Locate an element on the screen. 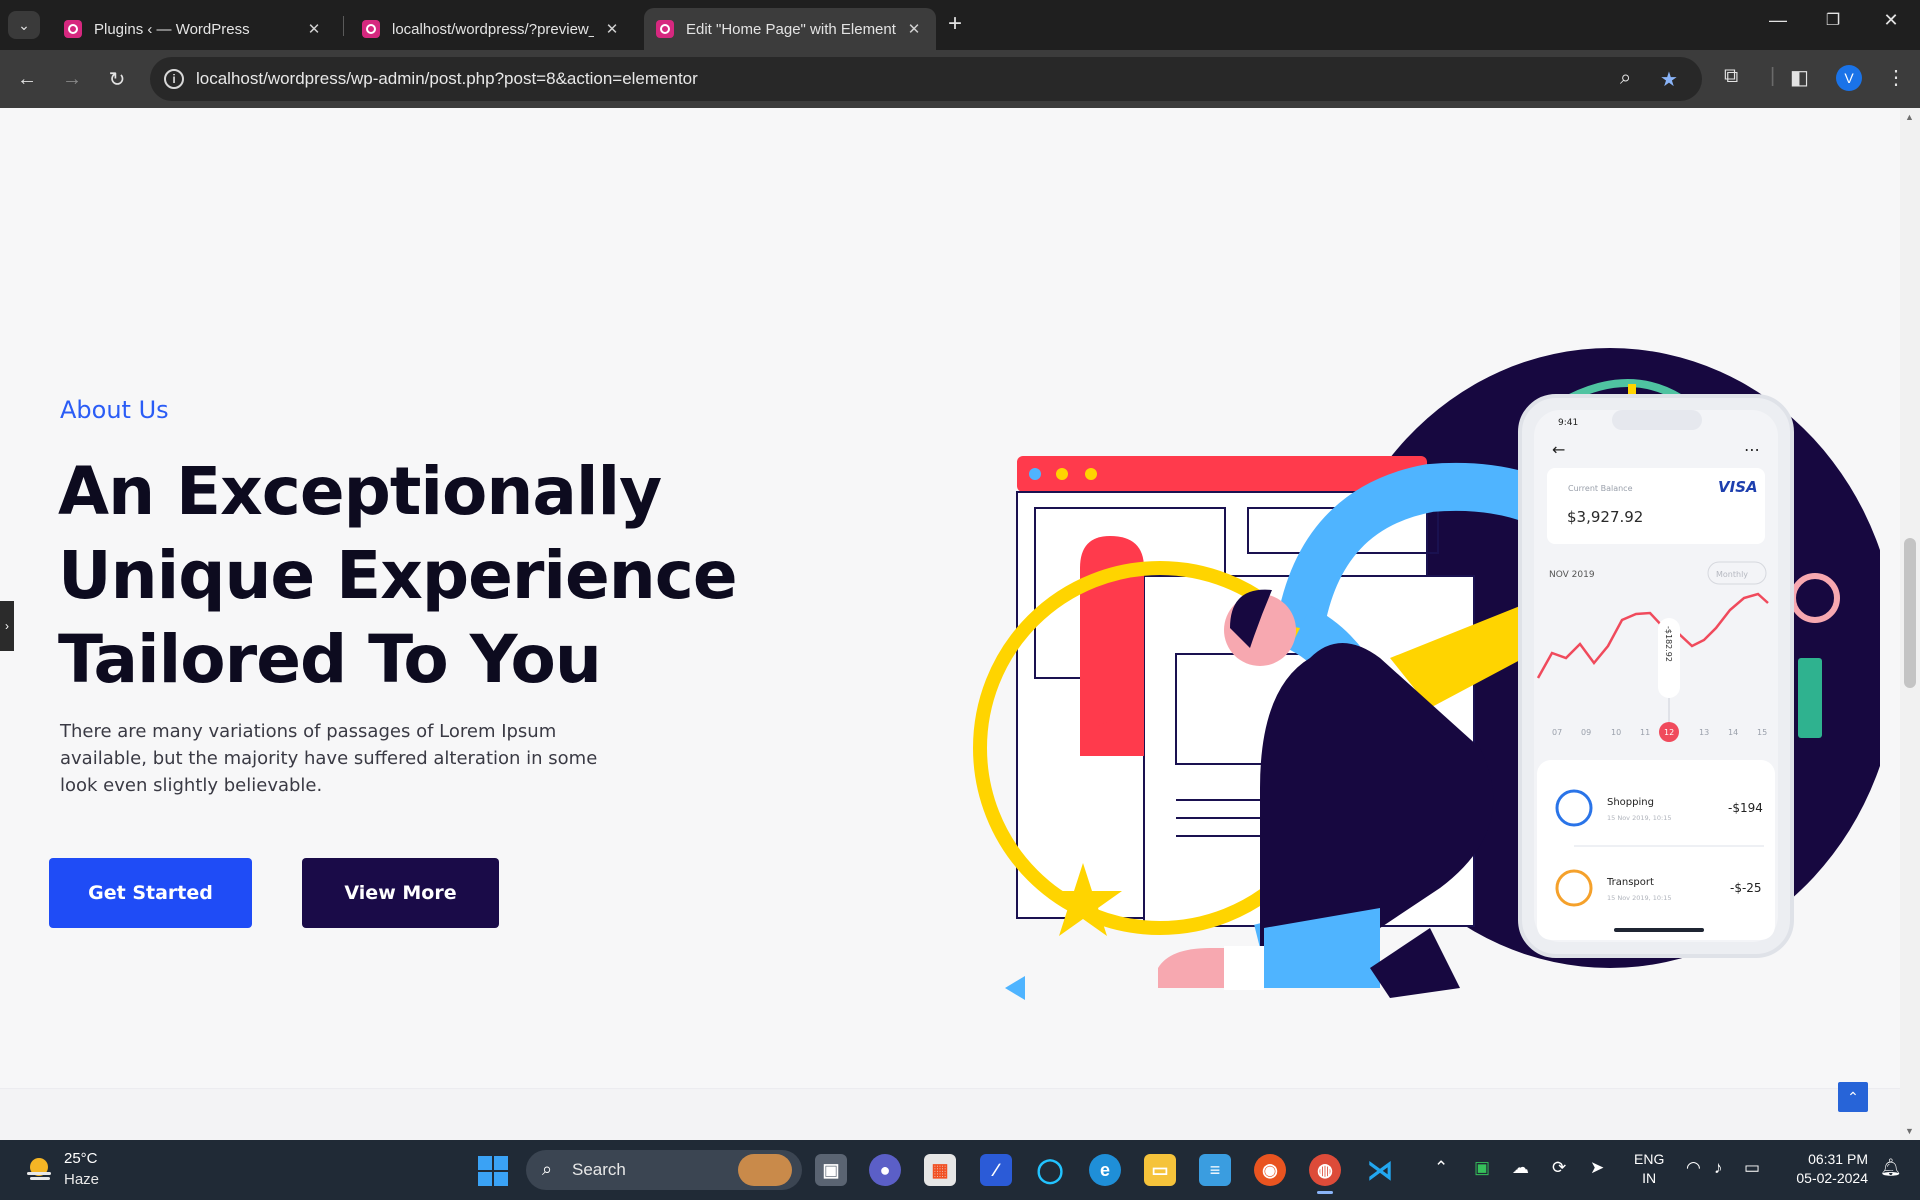 The image size is (1920, 1200). battery-icon: ▭ is located at coordinates (1752, 1168).